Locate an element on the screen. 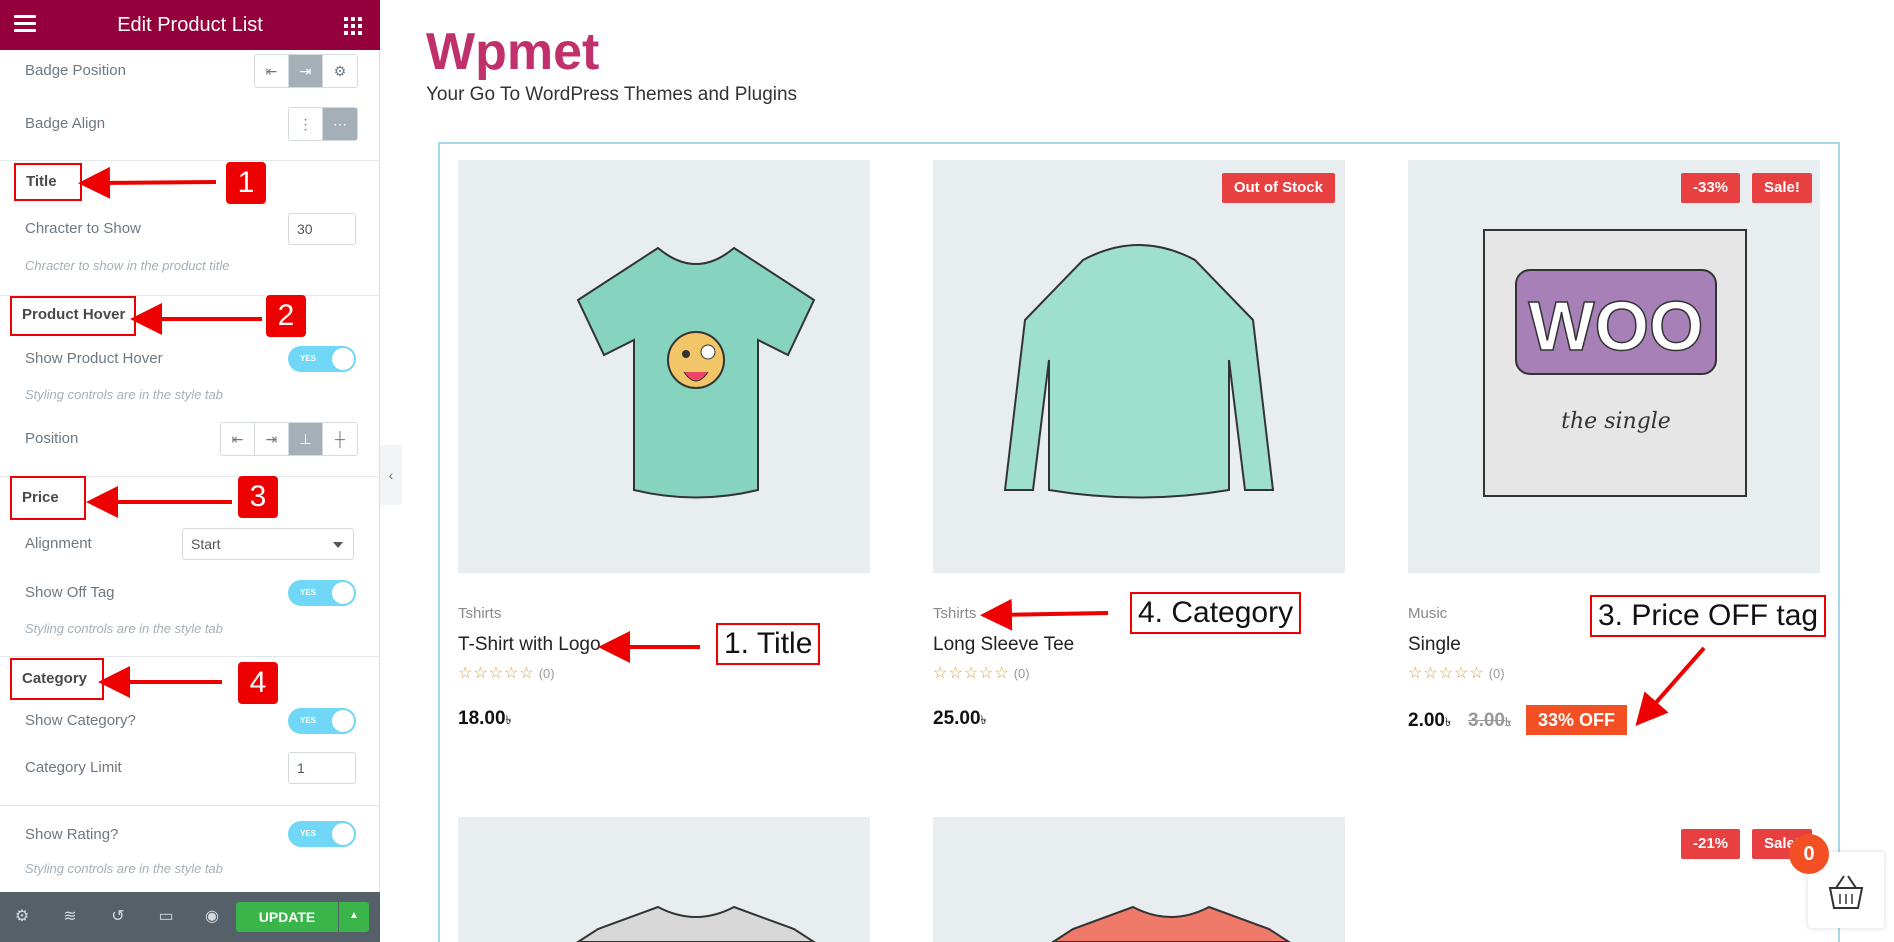  badge-align-label: Badge Align is located at coordinates (65, 123).